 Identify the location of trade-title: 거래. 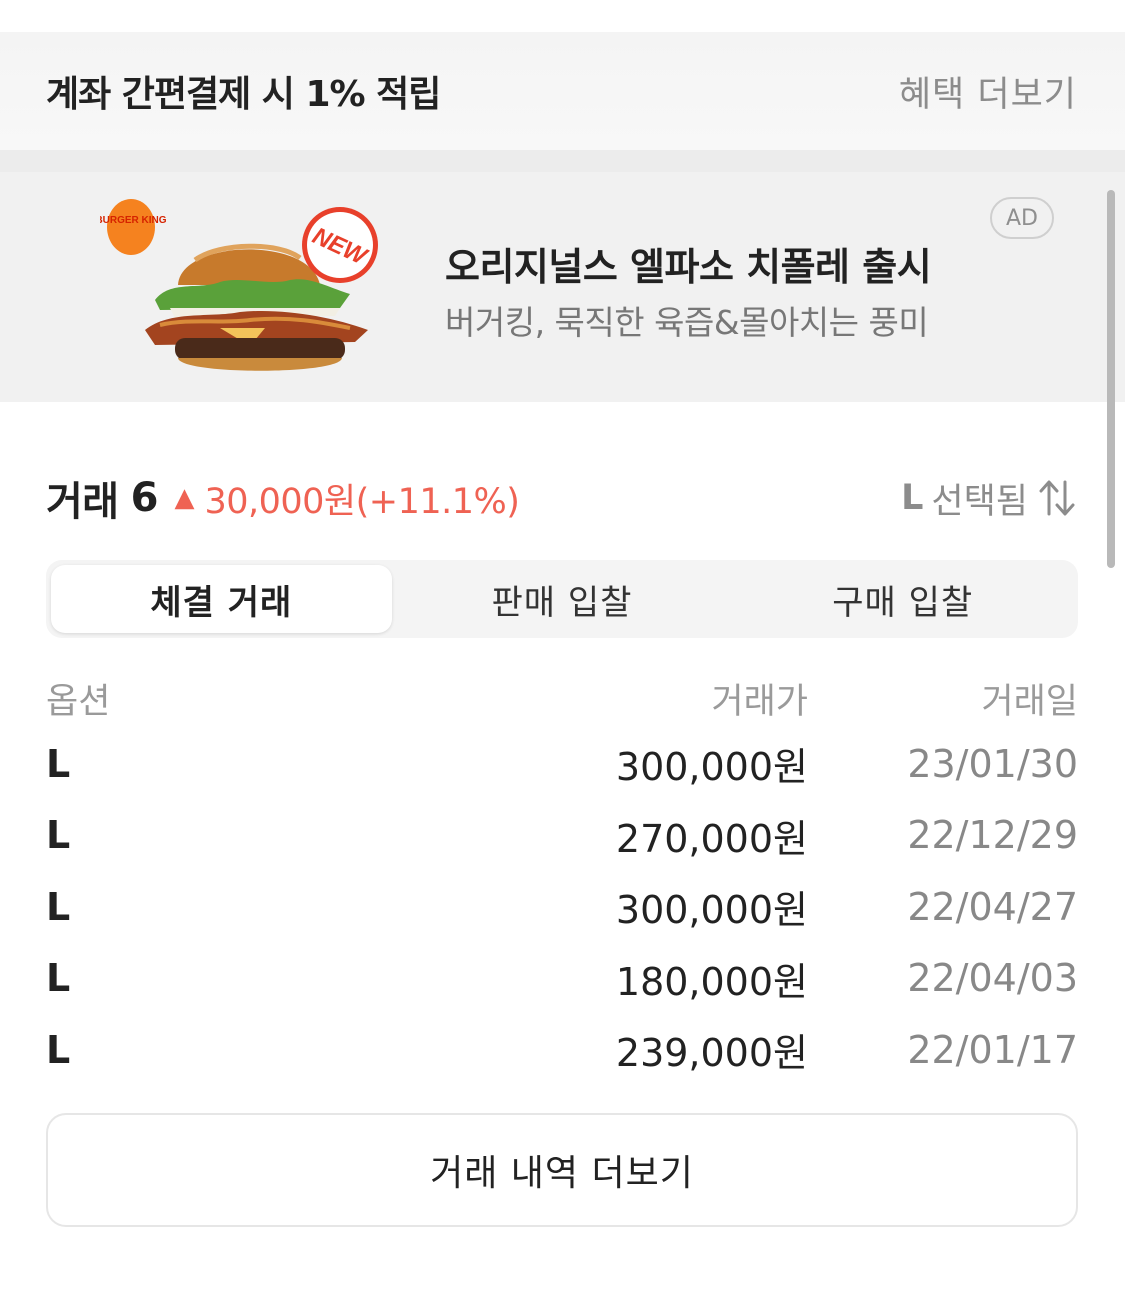
(82, 502).